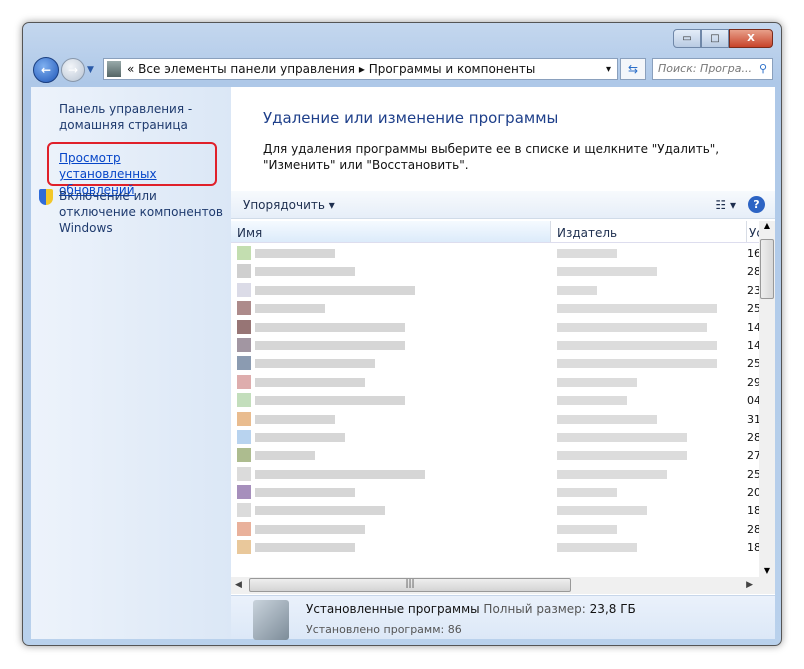 This screenshot has height=669, width=804. Describe the element at coordinates (495, 492) in the screenshot. I see `table-row: 20` at that location.